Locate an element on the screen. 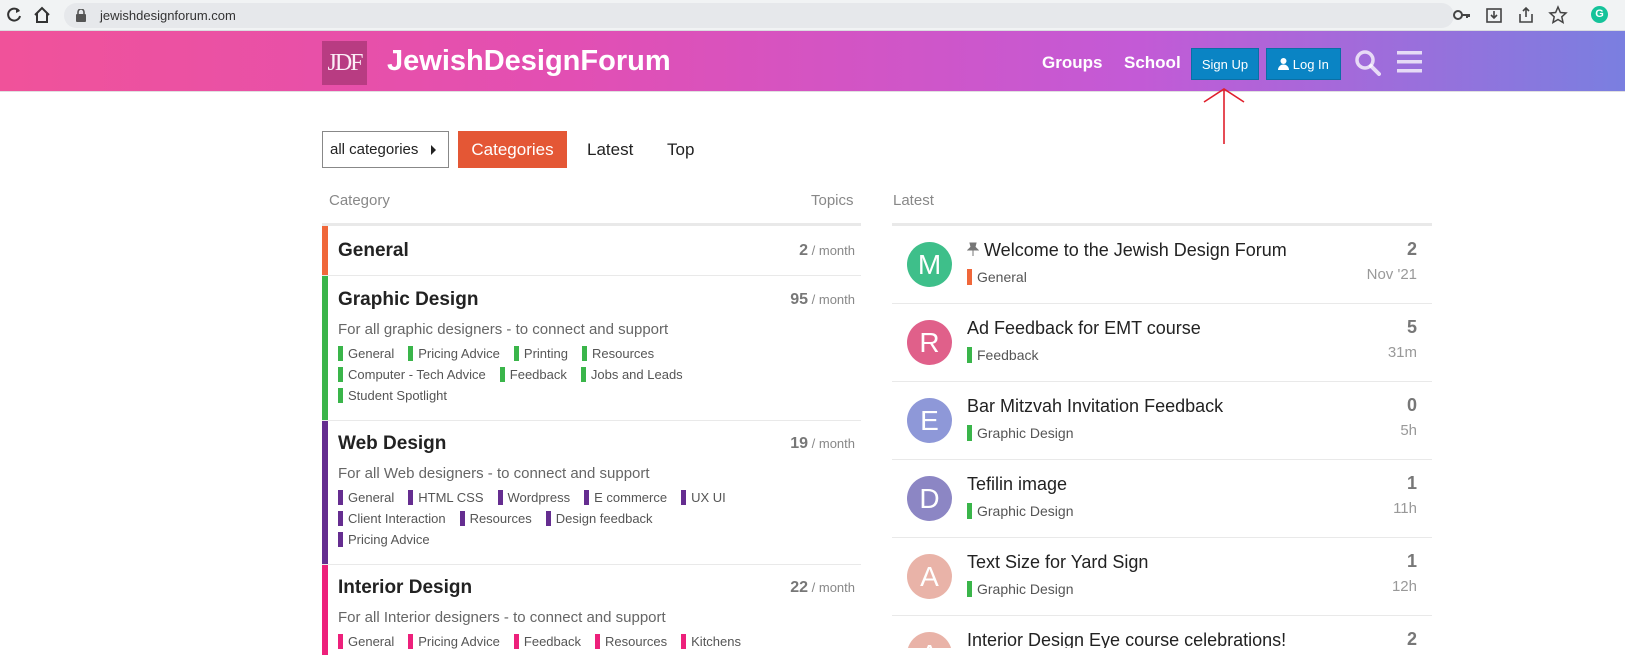  subcategory-link: Printing is located at coordinates (540, 353).